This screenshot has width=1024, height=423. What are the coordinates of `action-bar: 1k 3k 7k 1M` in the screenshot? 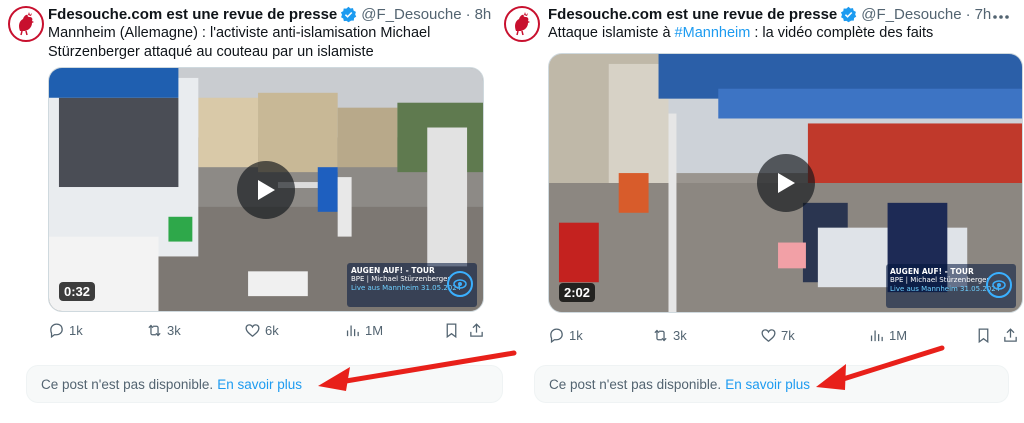 It's located at (785, 337).